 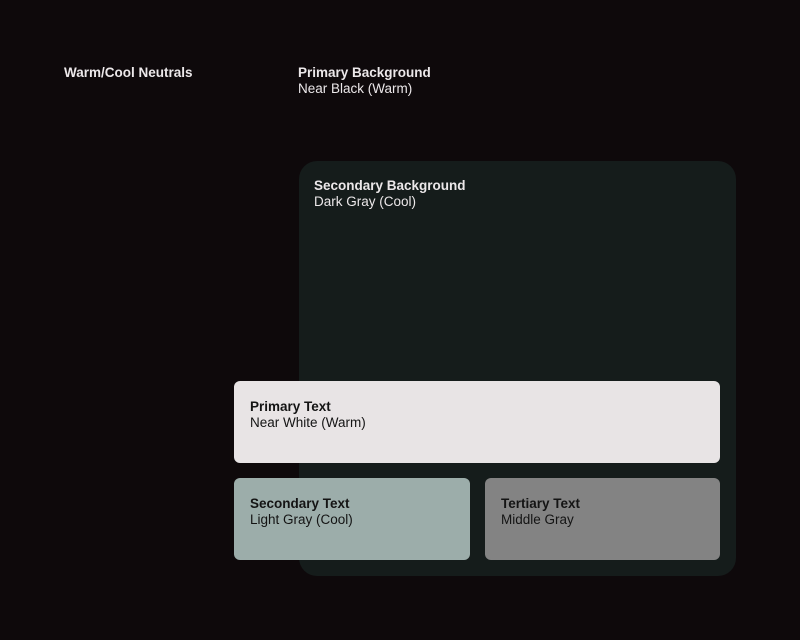 What do you see at coordinates (301, 519) in the screenshot?
I see `secondary-text-subtitle: Light Gray (Cool)` at bounding box center [301, 519].